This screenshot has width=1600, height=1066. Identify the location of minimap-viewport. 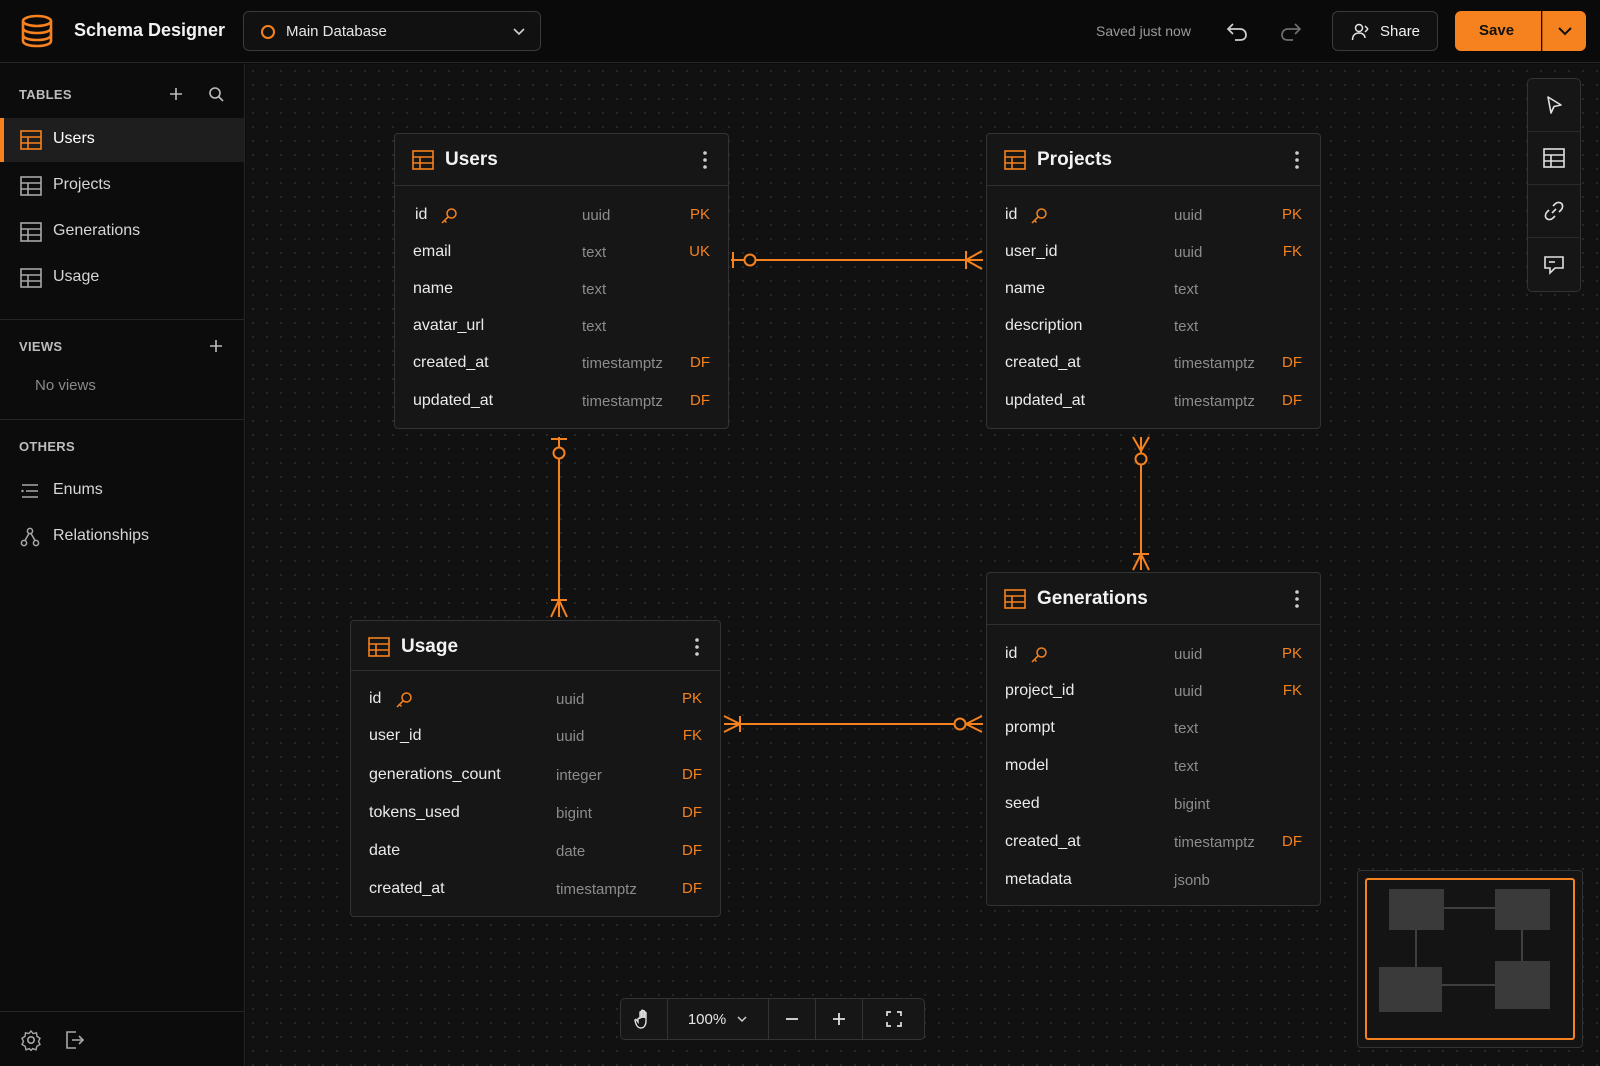
(1470, 959).